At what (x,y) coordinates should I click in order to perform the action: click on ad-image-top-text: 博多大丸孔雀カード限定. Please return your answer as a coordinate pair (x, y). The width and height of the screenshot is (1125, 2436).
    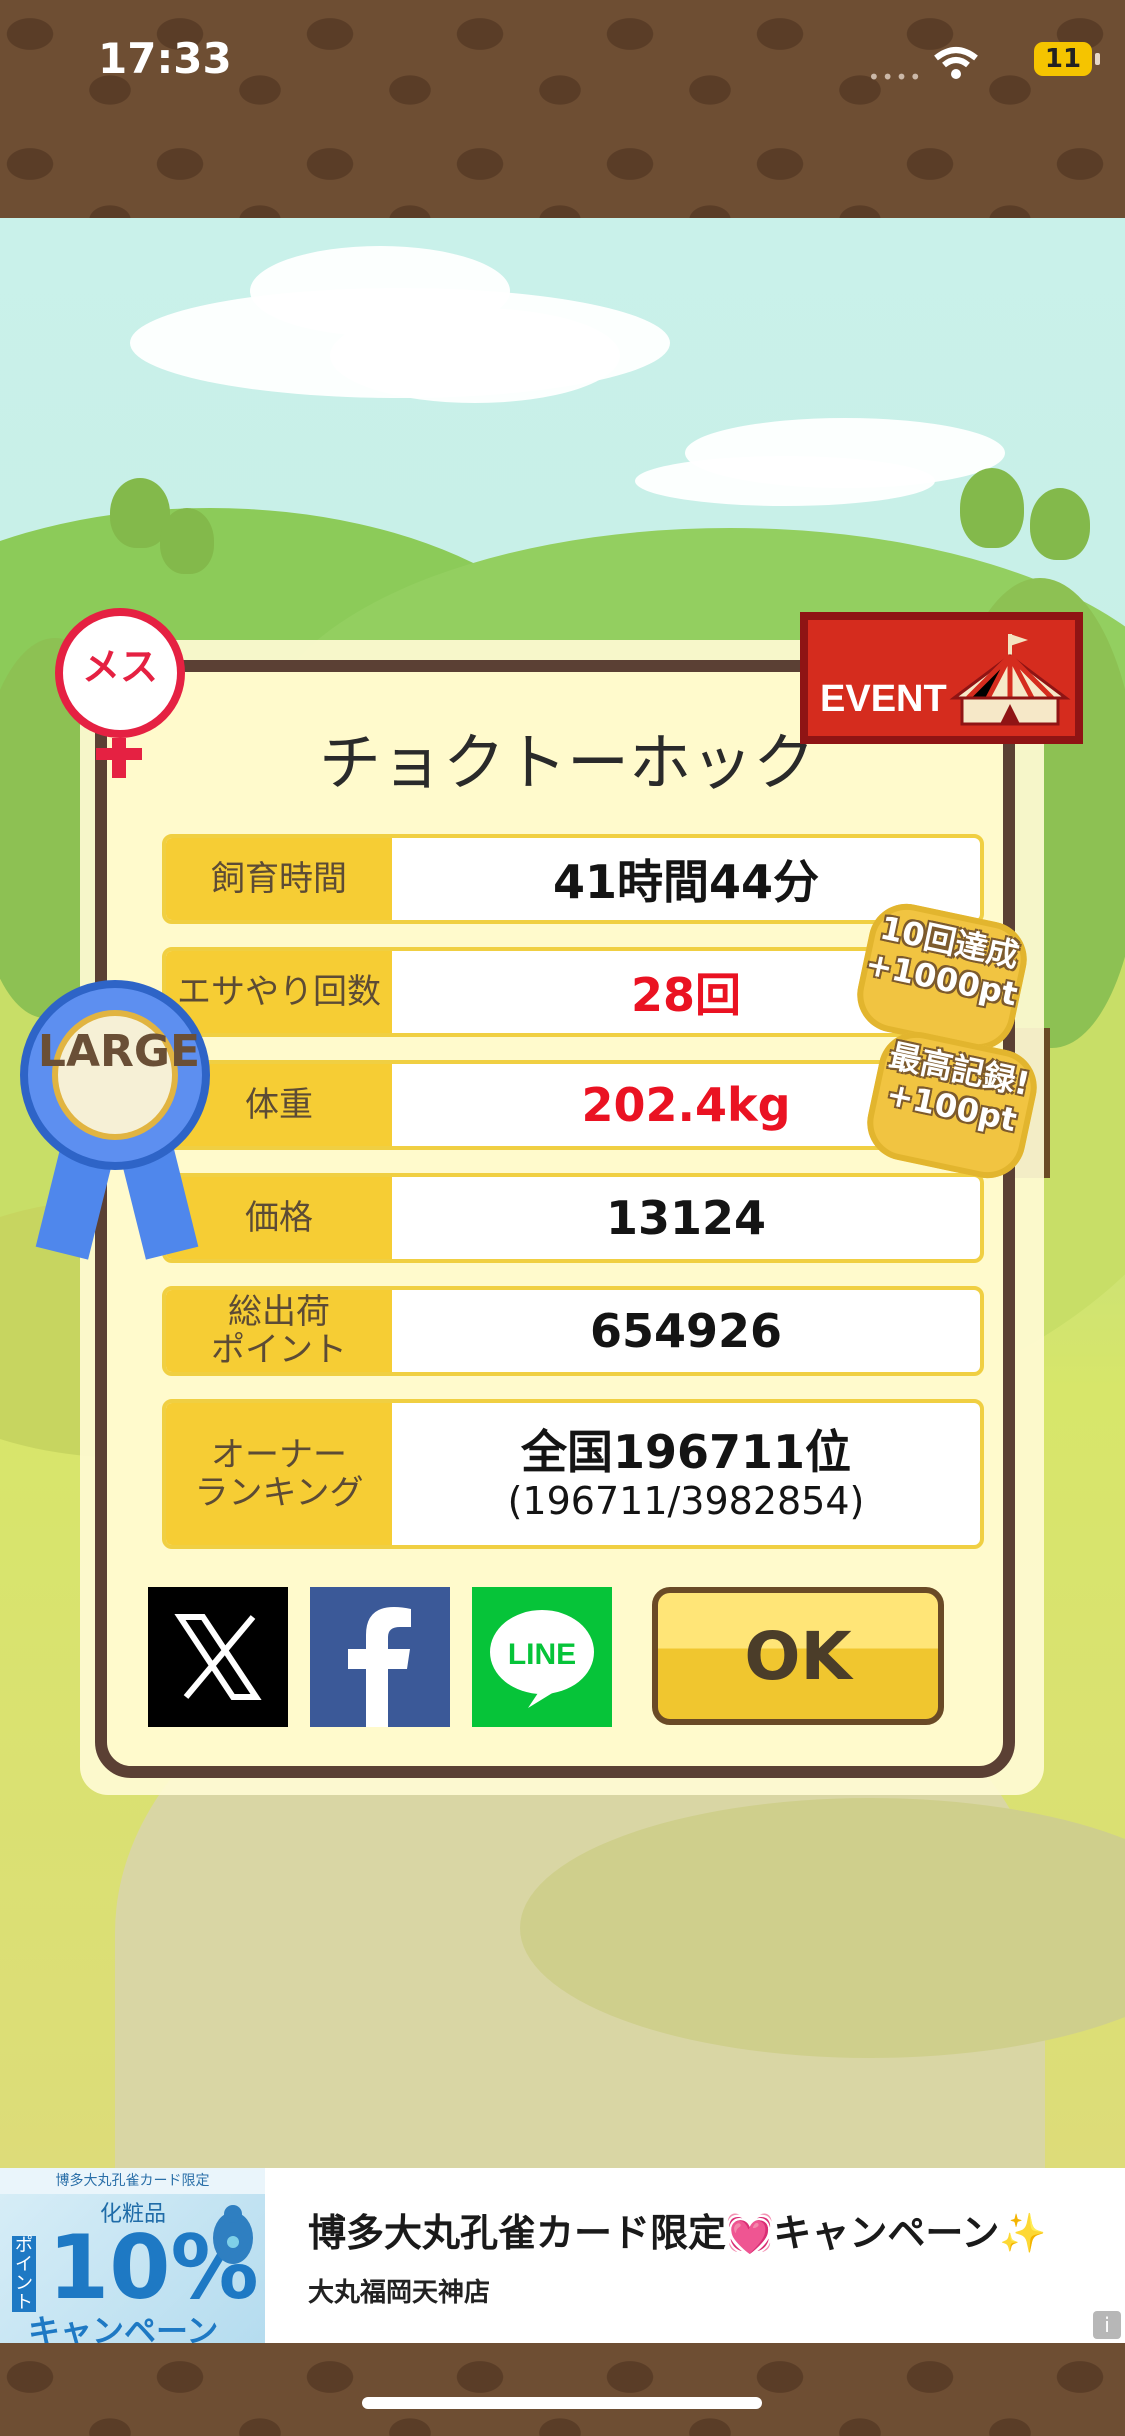
    Looking at the image, I should click on (132, 2181).